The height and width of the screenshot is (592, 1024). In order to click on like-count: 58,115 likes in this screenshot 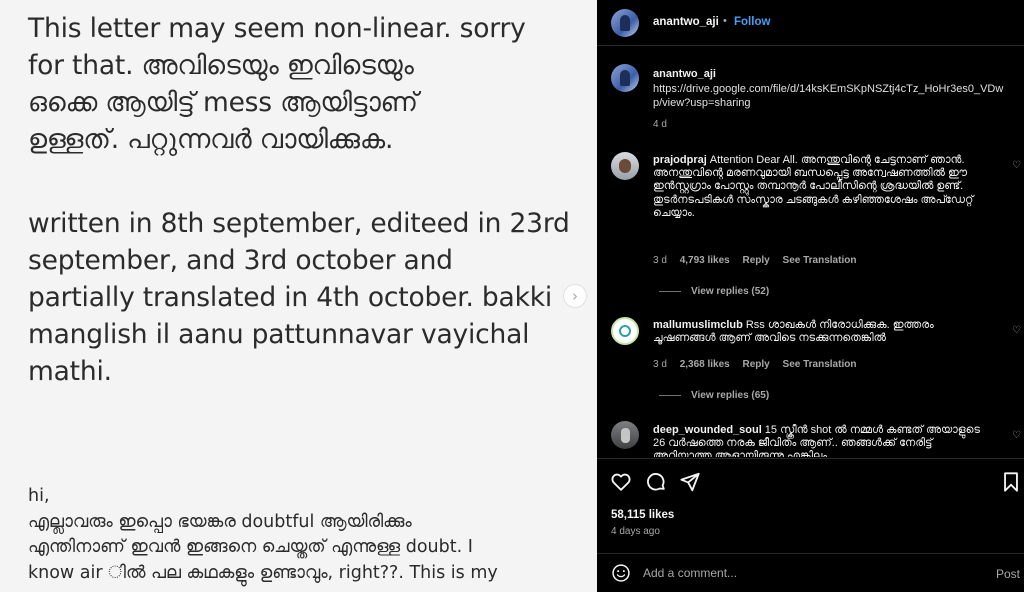, I will do `click(642, 515)`.